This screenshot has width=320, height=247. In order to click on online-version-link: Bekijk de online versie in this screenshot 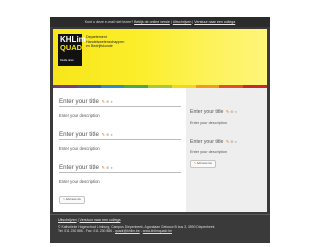, I will do `click(152, 22)`.